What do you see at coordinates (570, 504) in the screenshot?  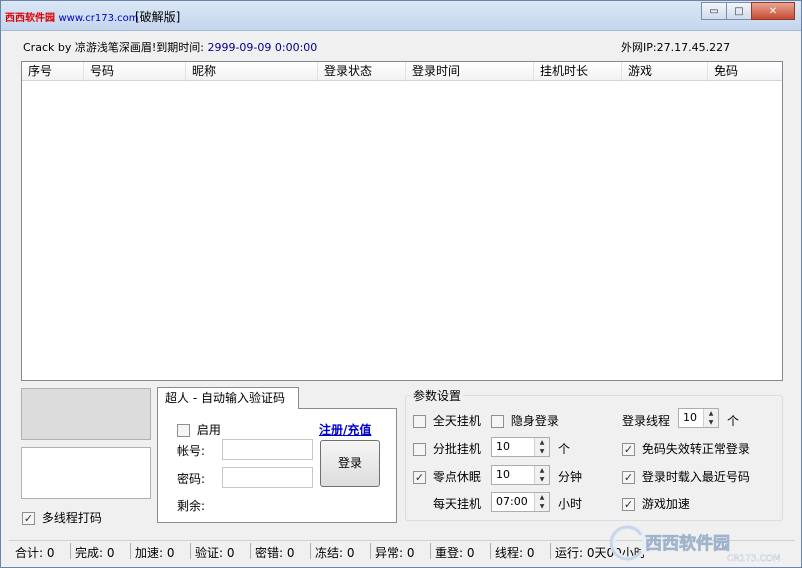 I see `daily-unit: 小时` at bounding box center [570, 504].